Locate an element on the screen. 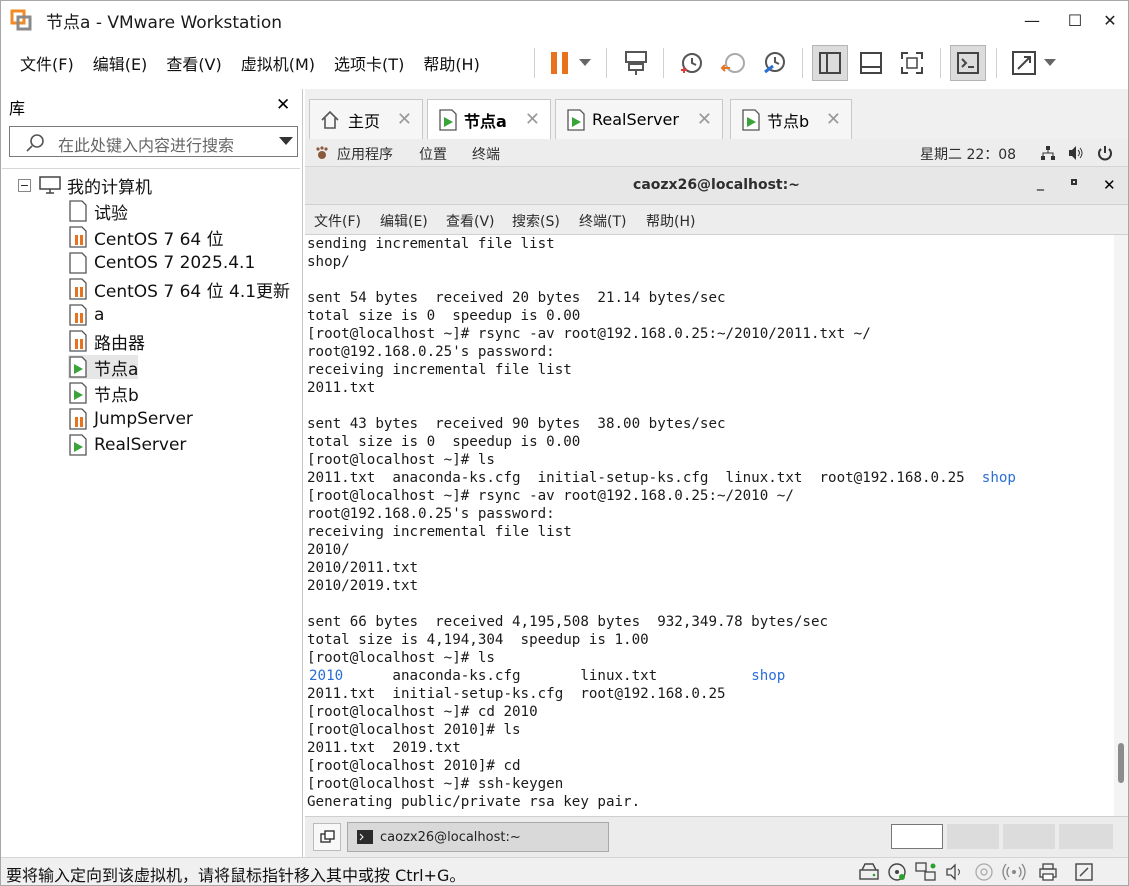  snapshot-take-icon is located at coordinates (691, 63).